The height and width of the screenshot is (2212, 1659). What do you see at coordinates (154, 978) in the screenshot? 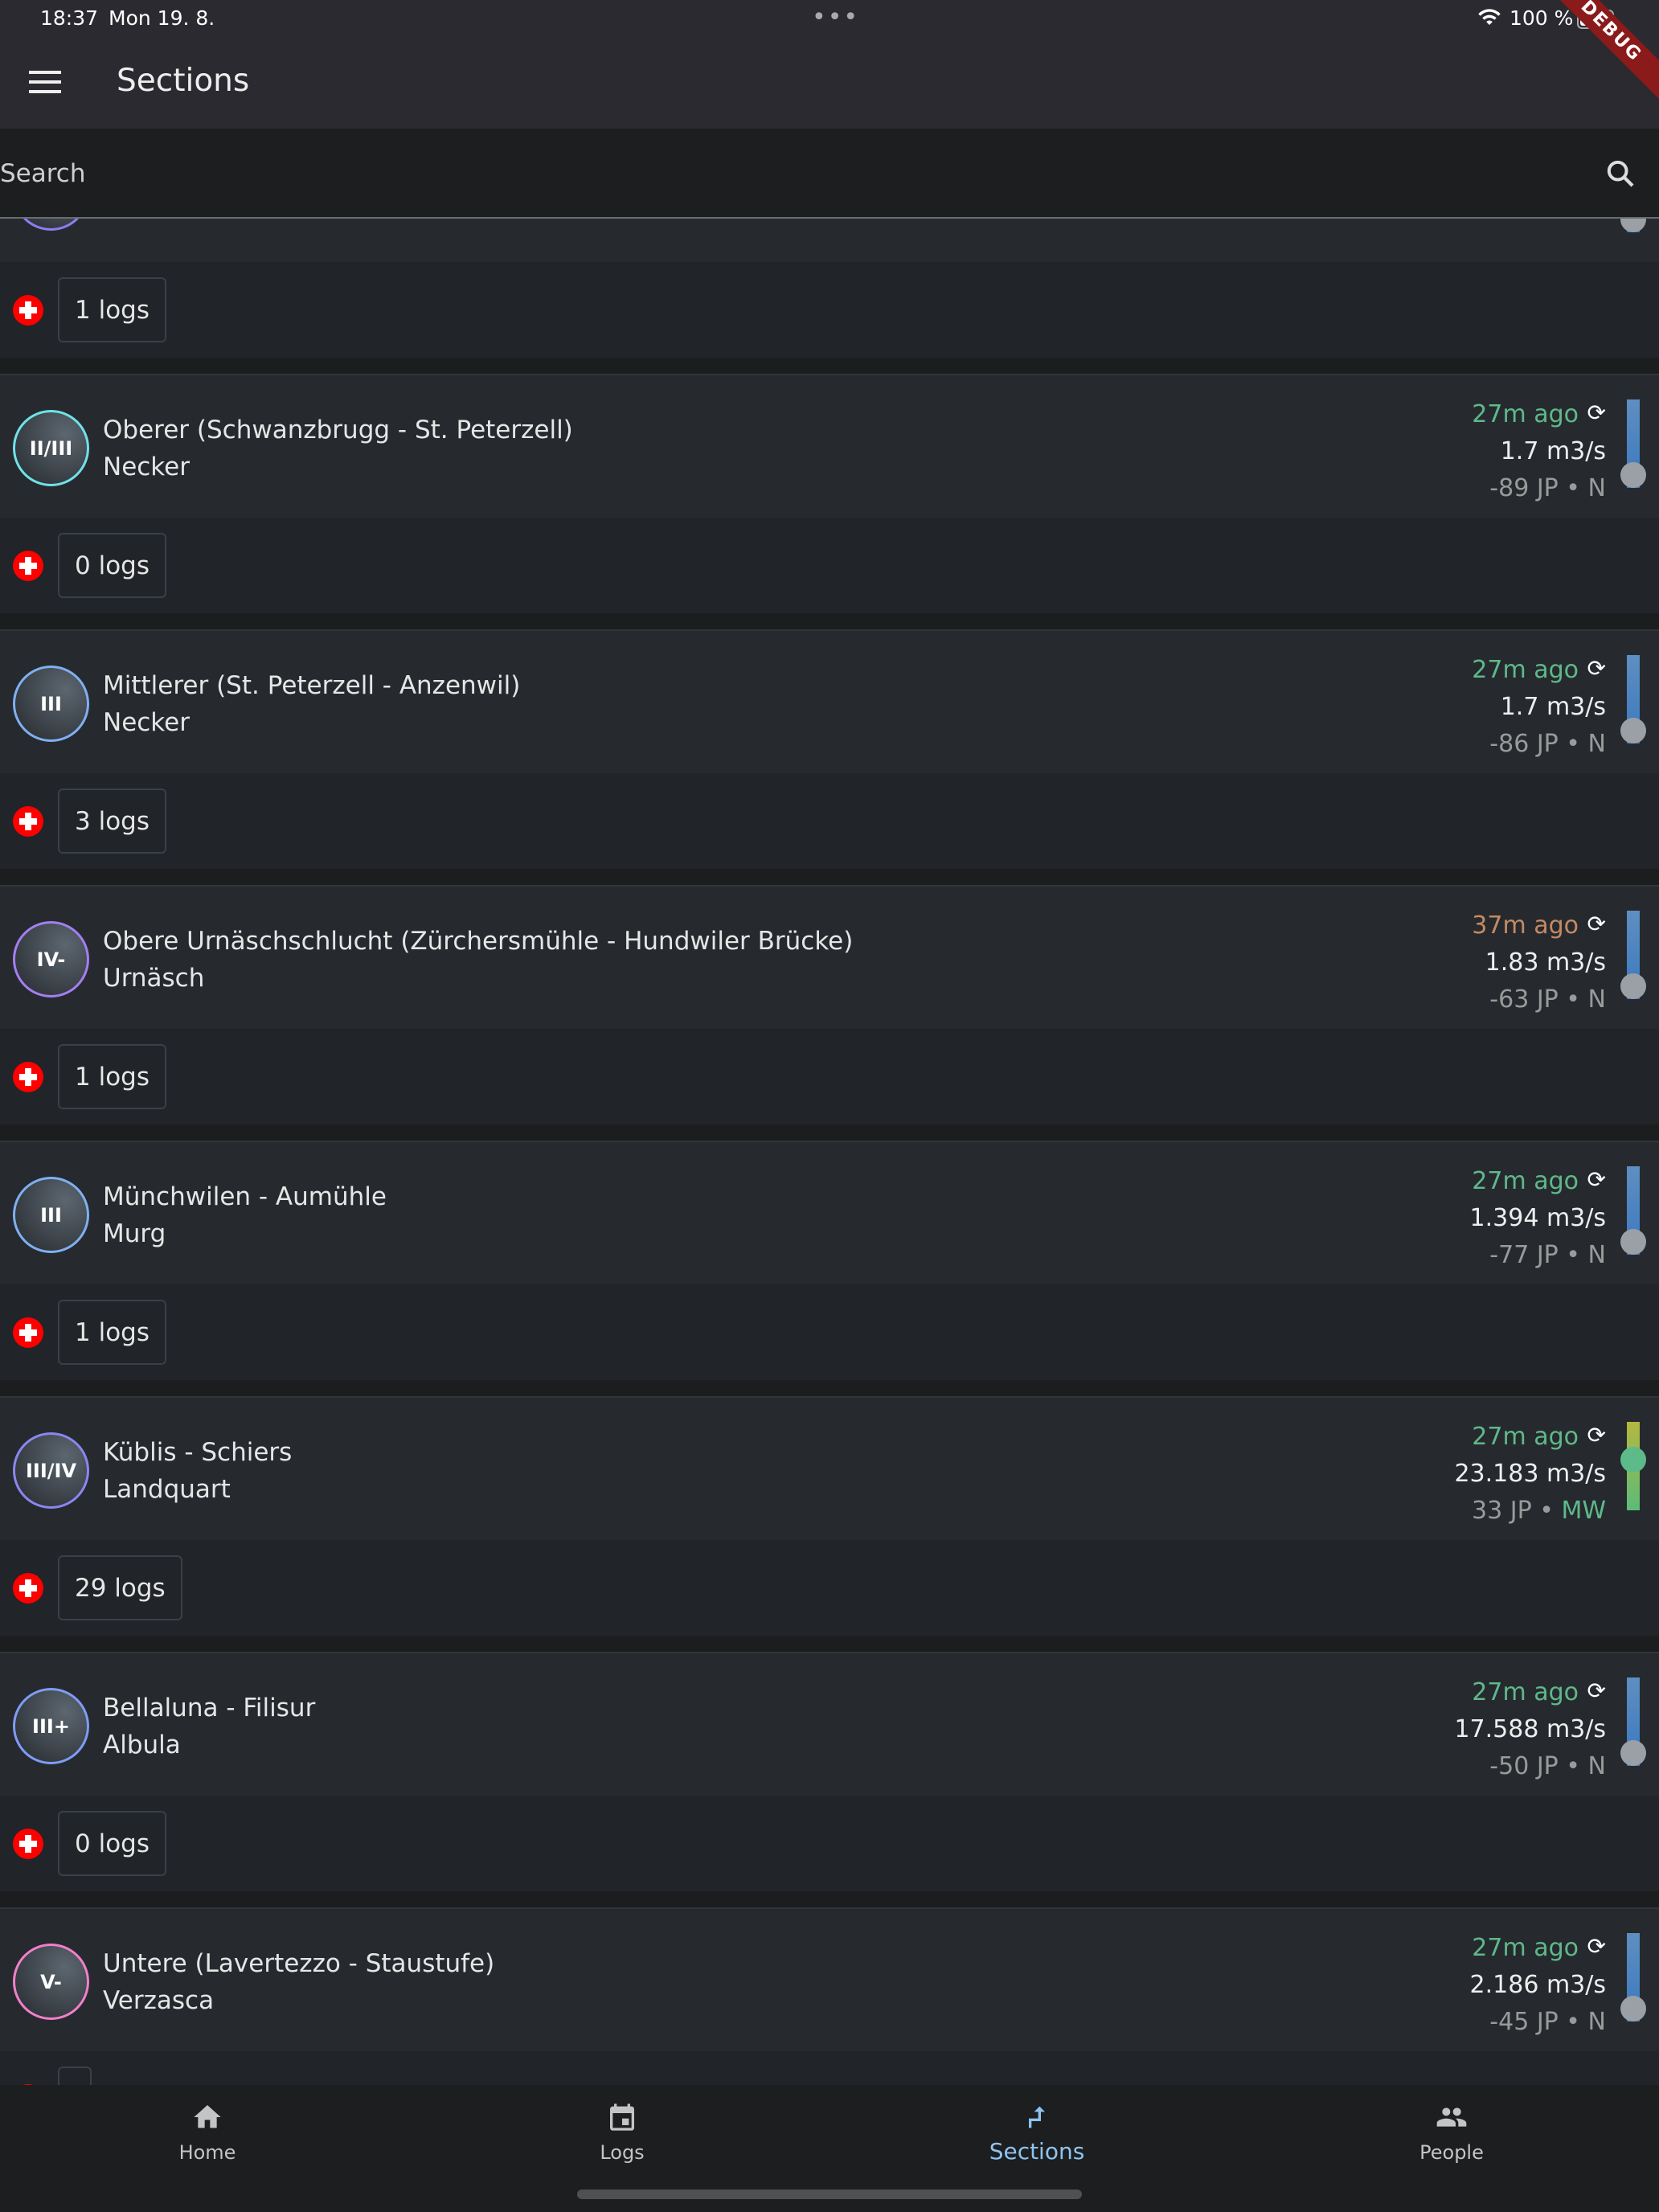
I see `river-name: Urnäsch` at bounding box center [154, 978].